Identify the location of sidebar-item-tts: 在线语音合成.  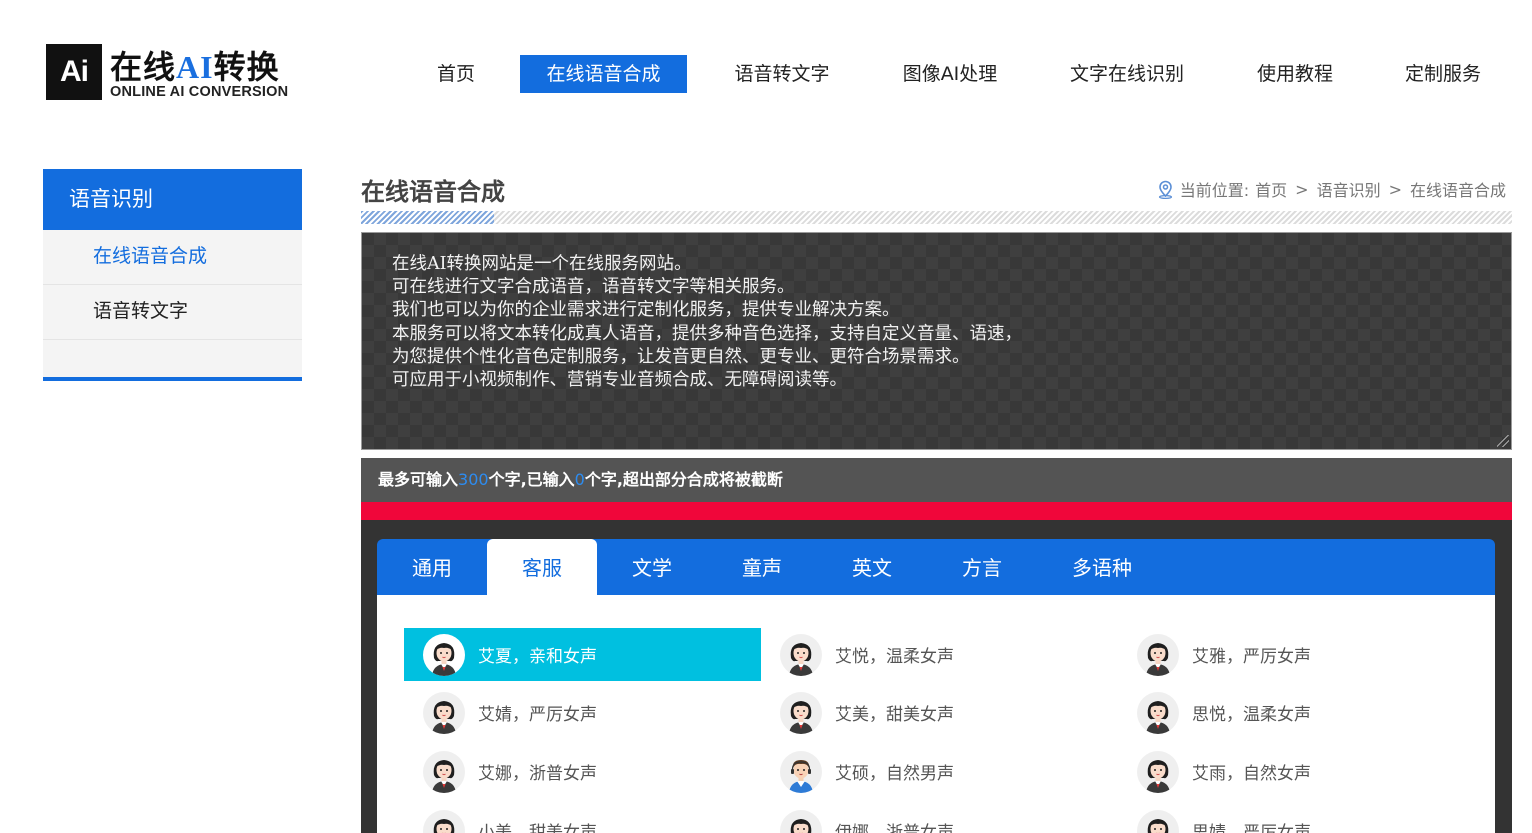
(172, 257).